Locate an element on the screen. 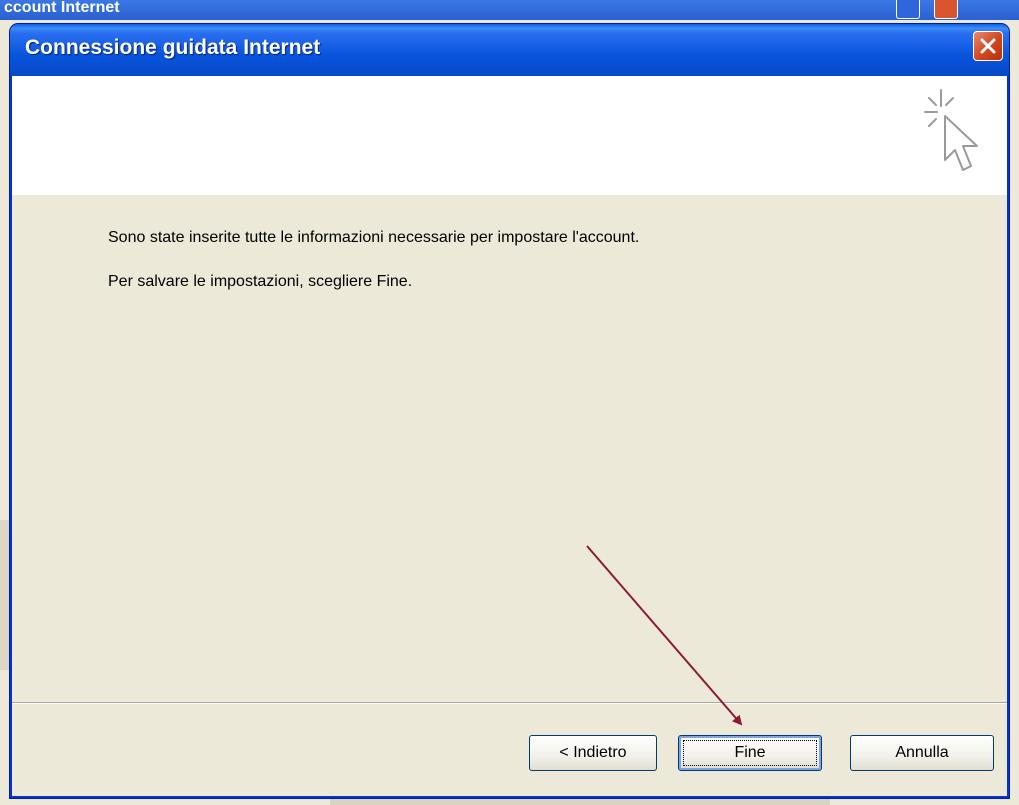 This screenshot has height=805, width=1019. wizard-cursor-icon is located at coordinates (951, 130).